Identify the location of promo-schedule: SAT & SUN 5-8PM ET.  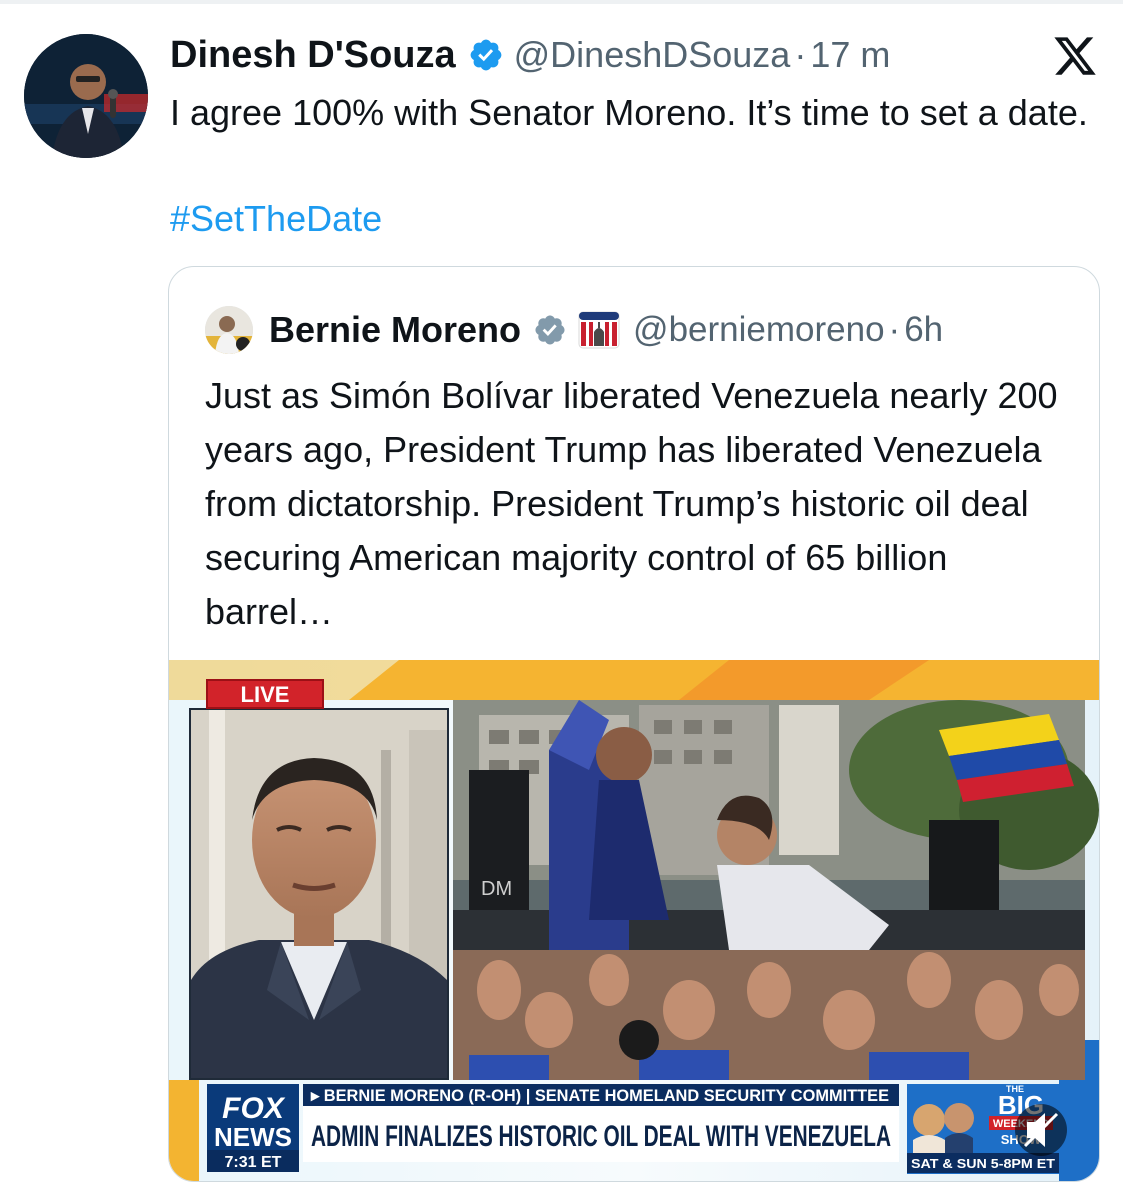
(983, 1163).